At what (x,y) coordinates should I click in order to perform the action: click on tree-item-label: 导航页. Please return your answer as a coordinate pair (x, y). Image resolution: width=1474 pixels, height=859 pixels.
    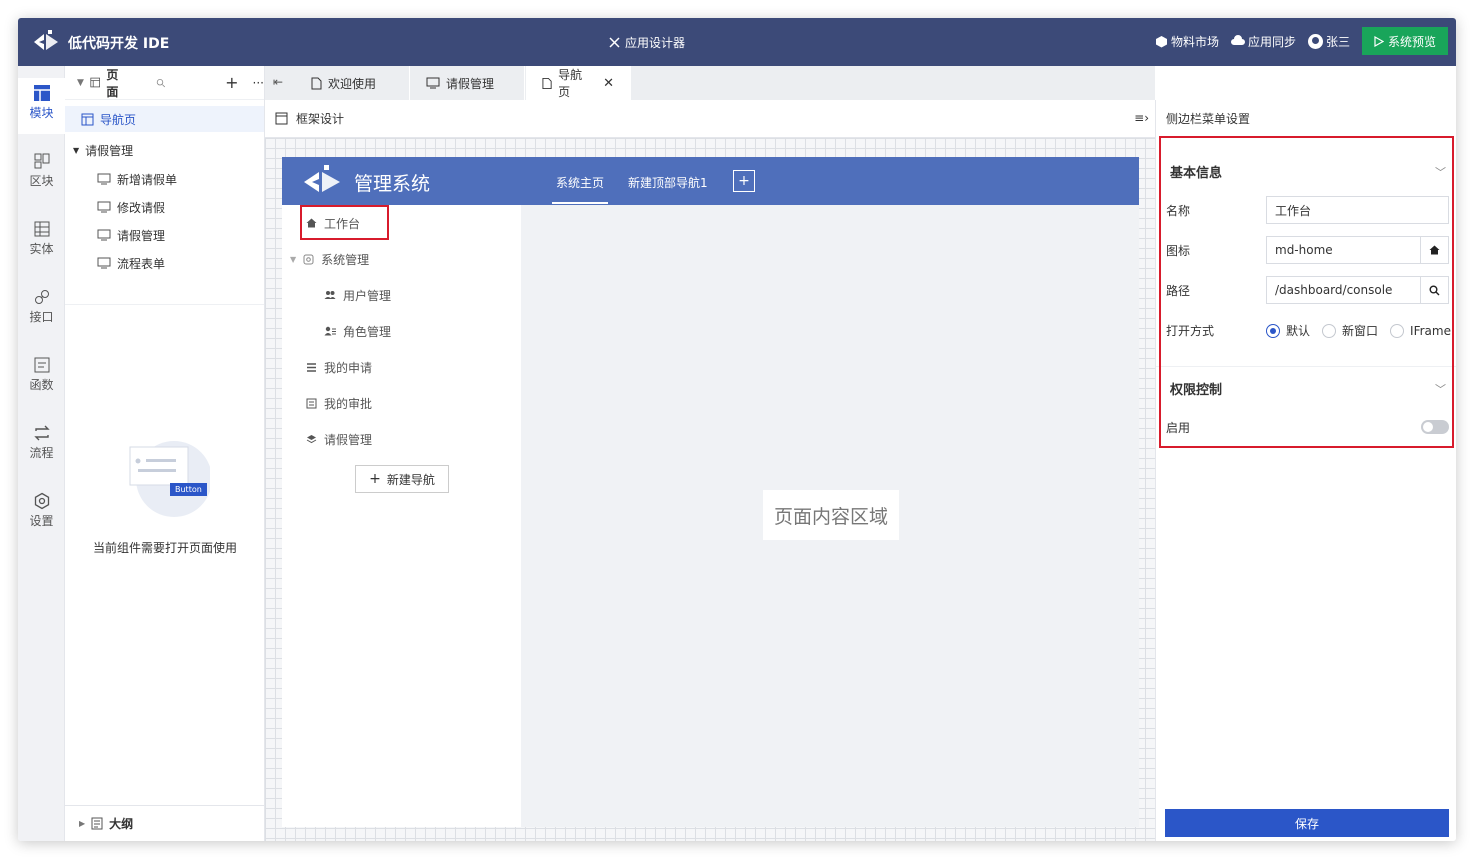
    Looking at the image, I should click on (118, 119).